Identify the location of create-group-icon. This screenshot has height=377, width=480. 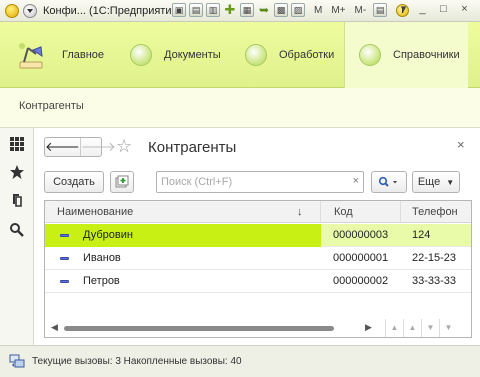
(122, 181).